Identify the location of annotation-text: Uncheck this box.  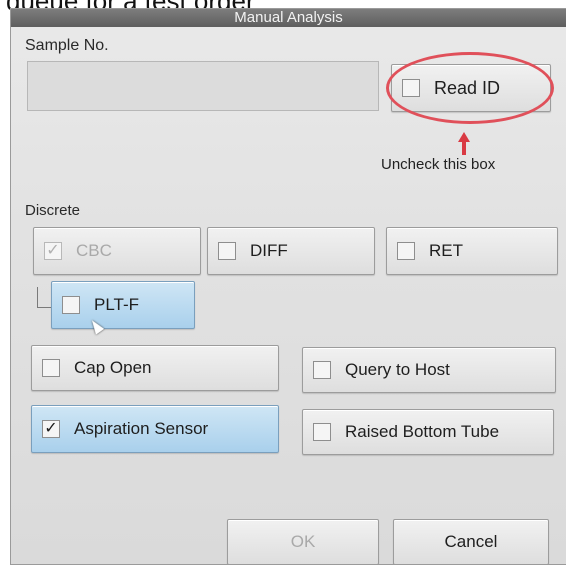
(438, 164).